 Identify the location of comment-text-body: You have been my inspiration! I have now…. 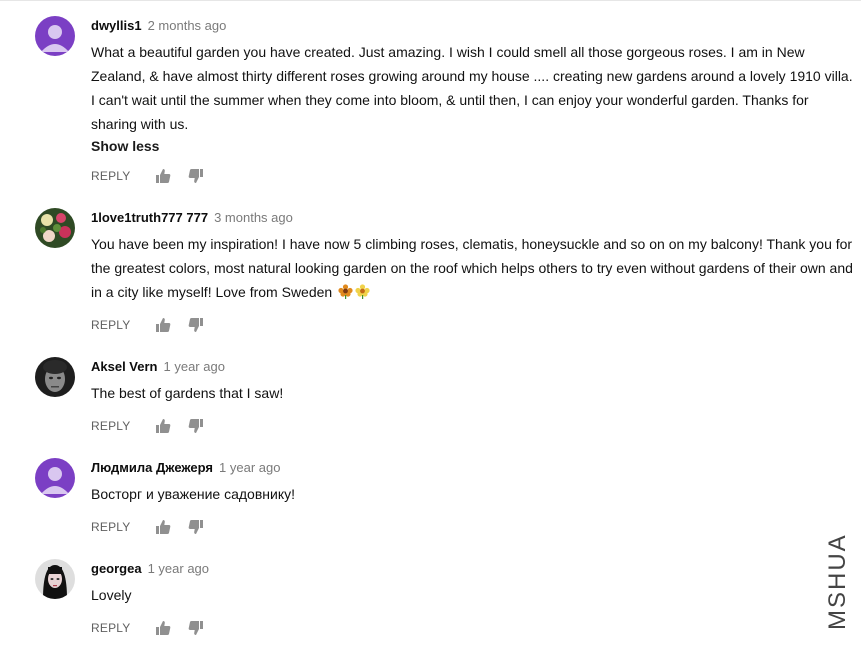
(472, 268).